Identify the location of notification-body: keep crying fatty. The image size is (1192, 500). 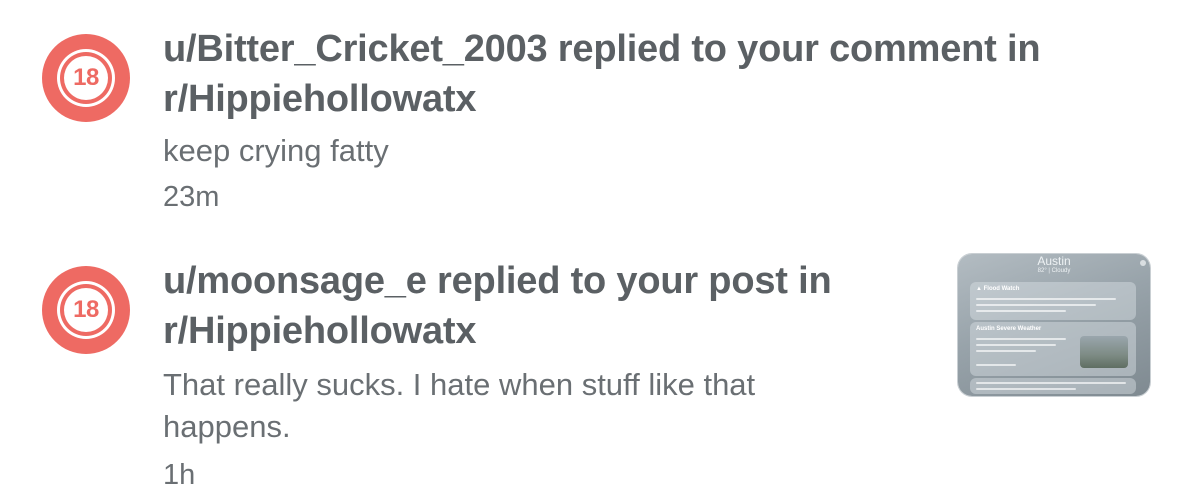
(276, 150).